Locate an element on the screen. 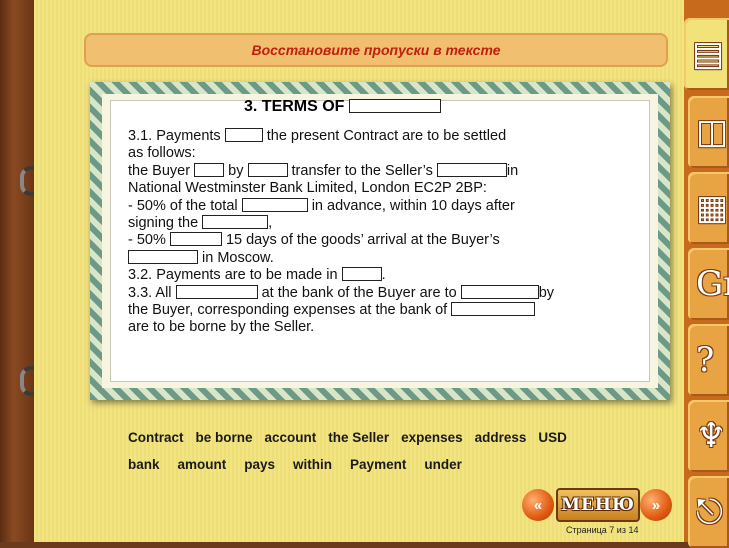 Image resolution: width=729 pixels, height=548 pixels. text-fragment: - 50% is located at coordinates (147, 240).